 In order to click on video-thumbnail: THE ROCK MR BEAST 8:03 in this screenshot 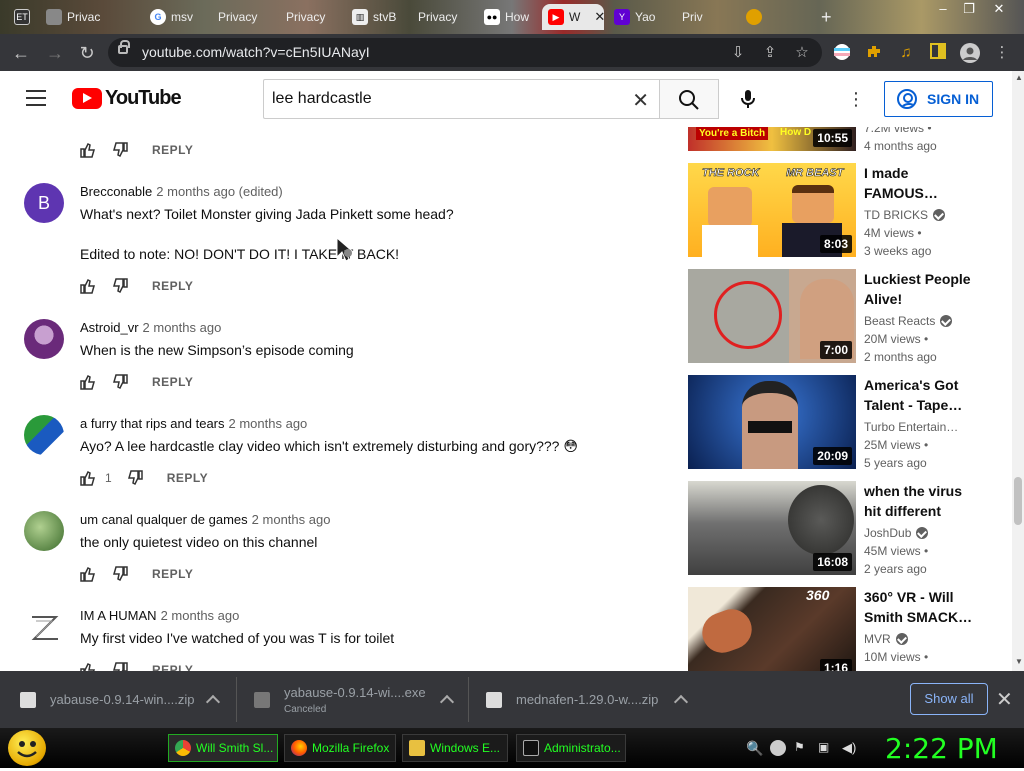, I will do `click(772, 210)`.